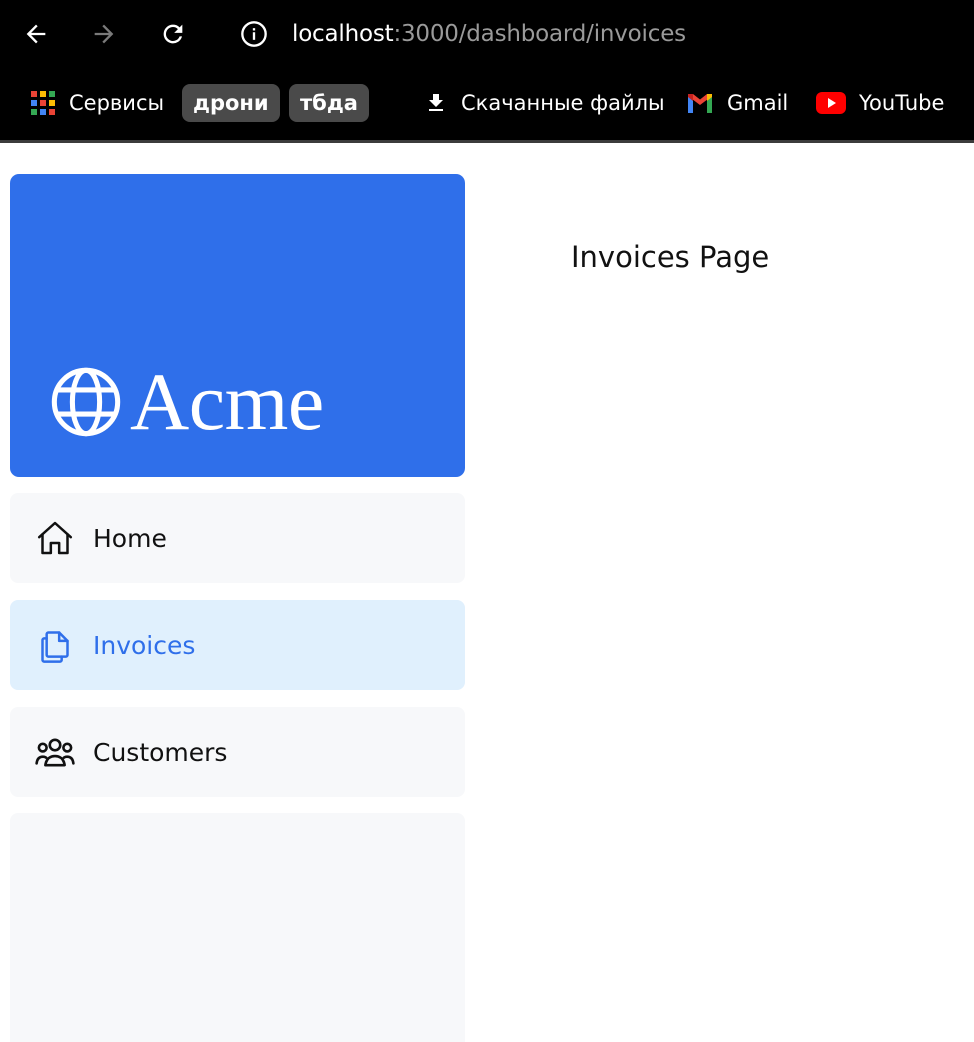  What do you see at coordinates (902, 103) in the screenshot?
I see `bookmark-label: YouTube` at bounding box center [902, 103].